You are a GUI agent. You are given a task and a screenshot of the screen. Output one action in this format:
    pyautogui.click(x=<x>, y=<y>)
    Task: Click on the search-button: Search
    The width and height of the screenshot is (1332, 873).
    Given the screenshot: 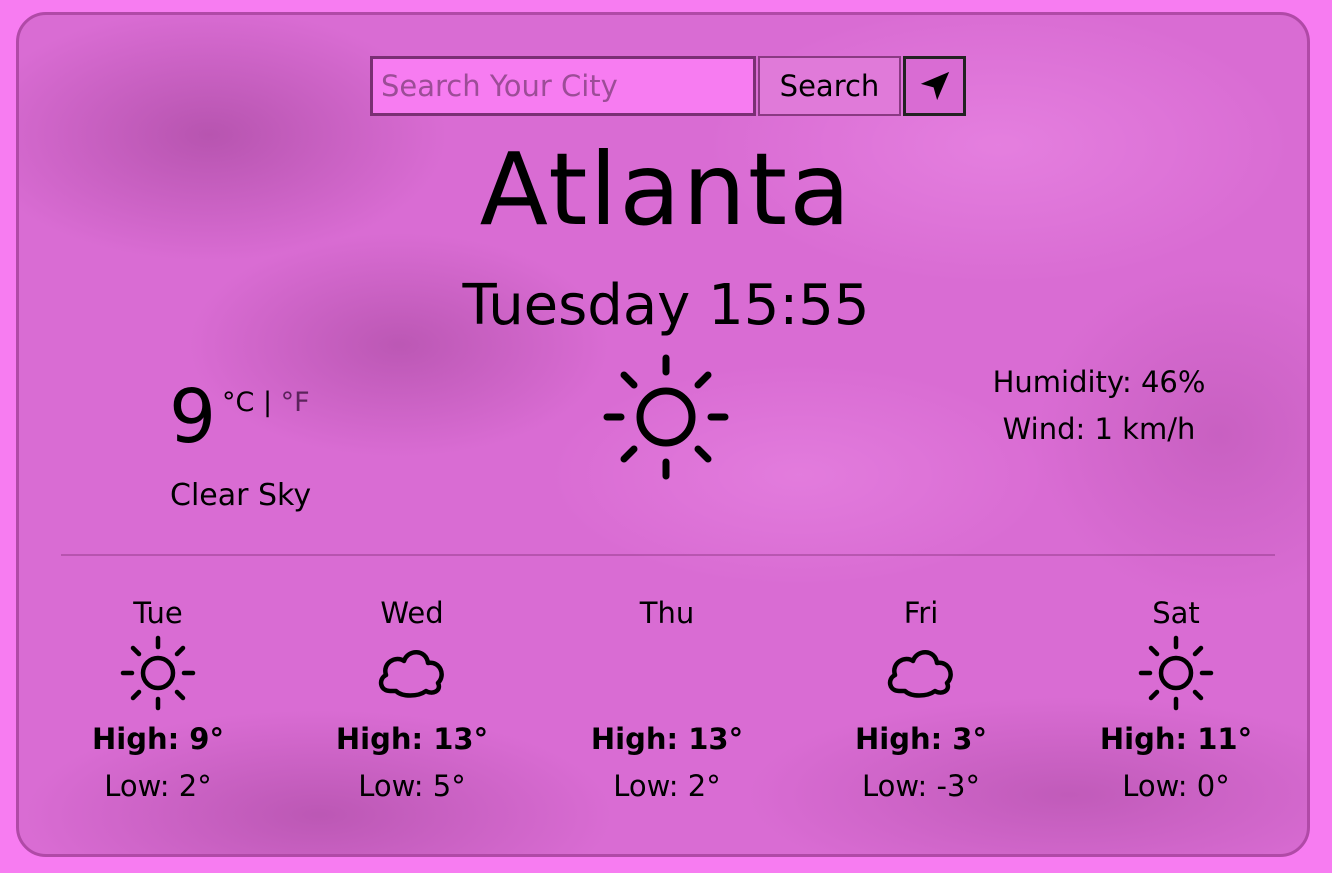 What is the action you would take?
    pyautogui.click(x=829, y=86)
    